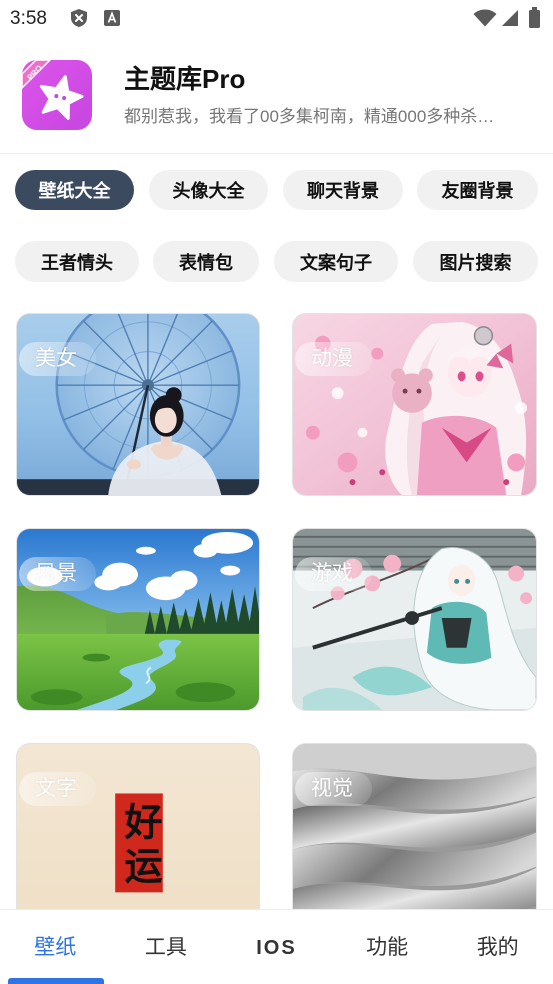  Describe the element at coordinates (276, 18) in the screenshot. I see `status-bar: 3:58` at that location.